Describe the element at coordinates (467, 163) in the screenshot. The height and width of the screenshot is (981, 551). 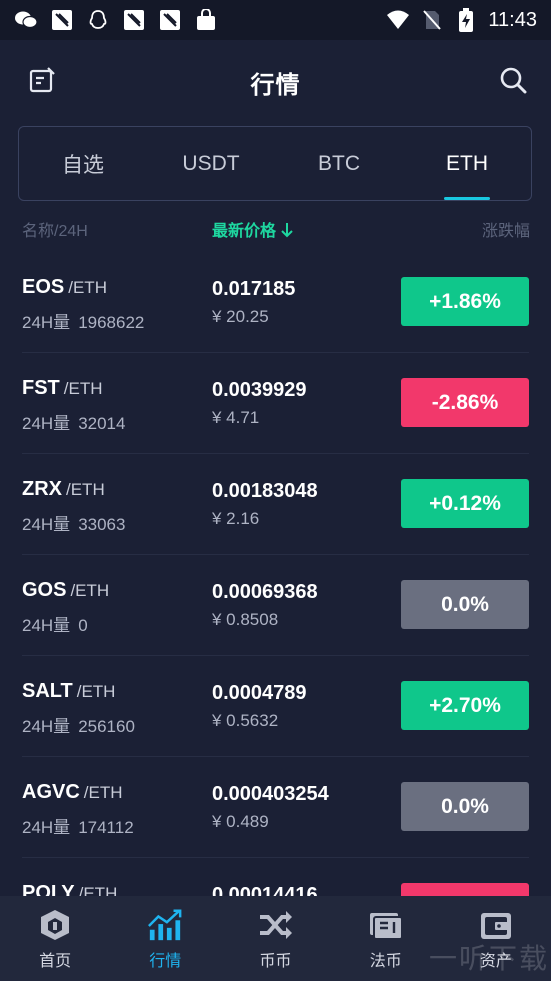
I see `tab-eth: ETH` at that location.